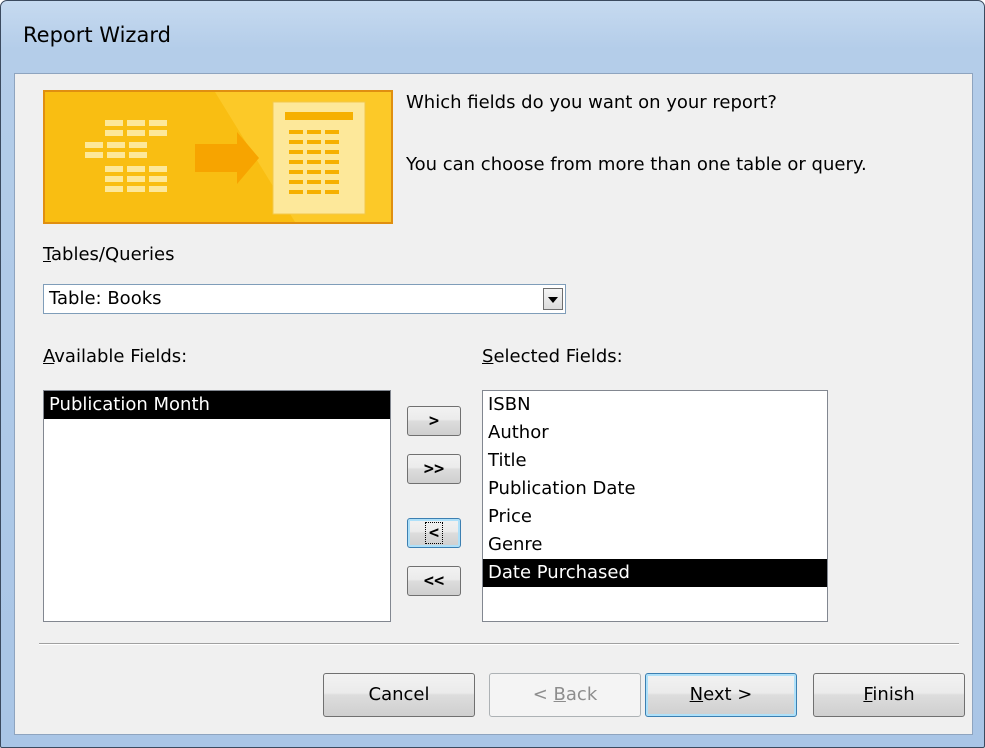 Image resolution: width=985 pixels, height=748 pixels. I want to click on list-item: Date Purchased, so click(655, 573).